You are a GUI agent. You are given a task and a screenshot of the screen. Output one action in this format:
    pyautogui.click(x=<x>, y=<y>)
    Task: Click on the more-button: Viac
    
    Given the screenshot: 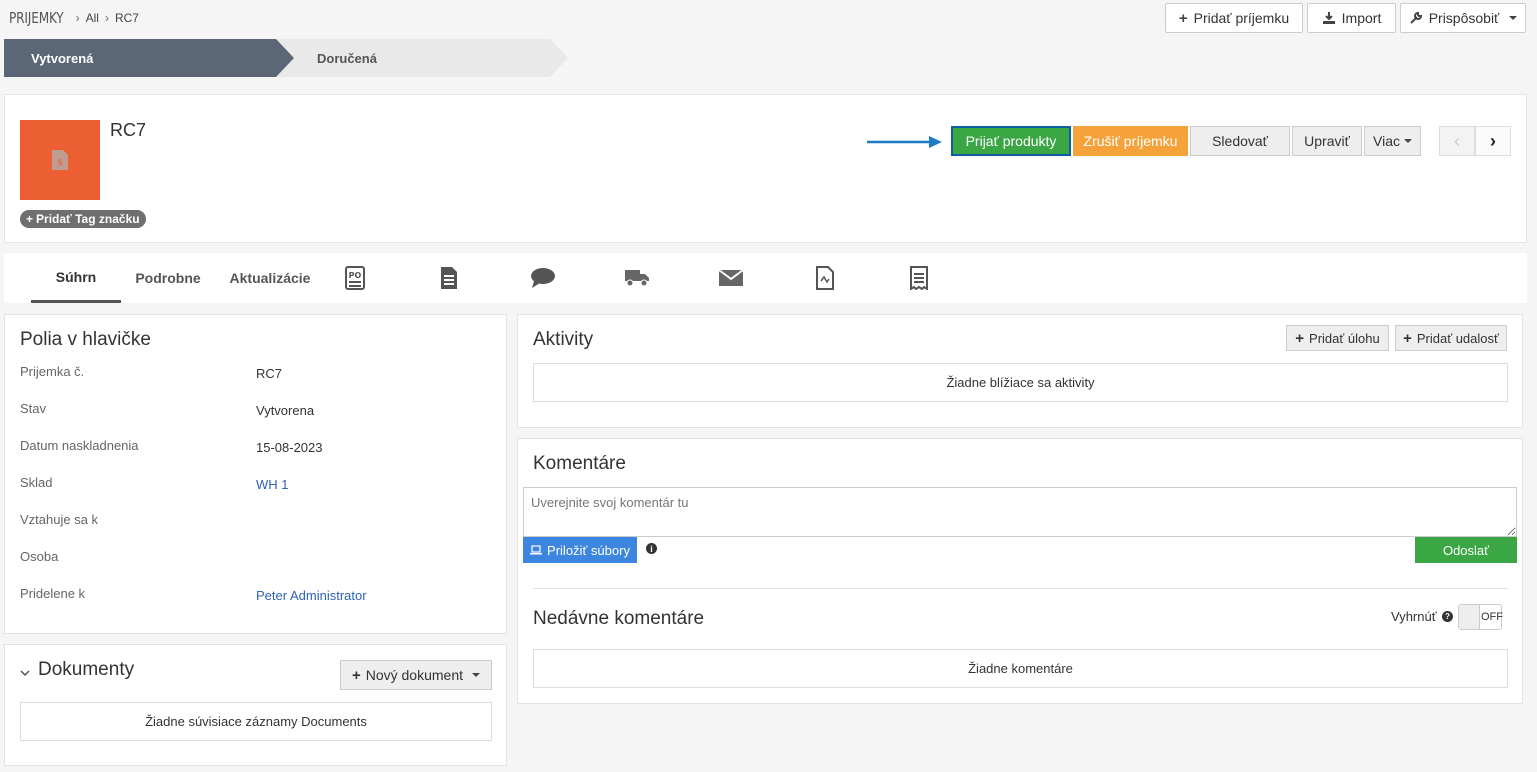 What is the action you would take?
    pyautogui.click(x=1392, y=141)
    